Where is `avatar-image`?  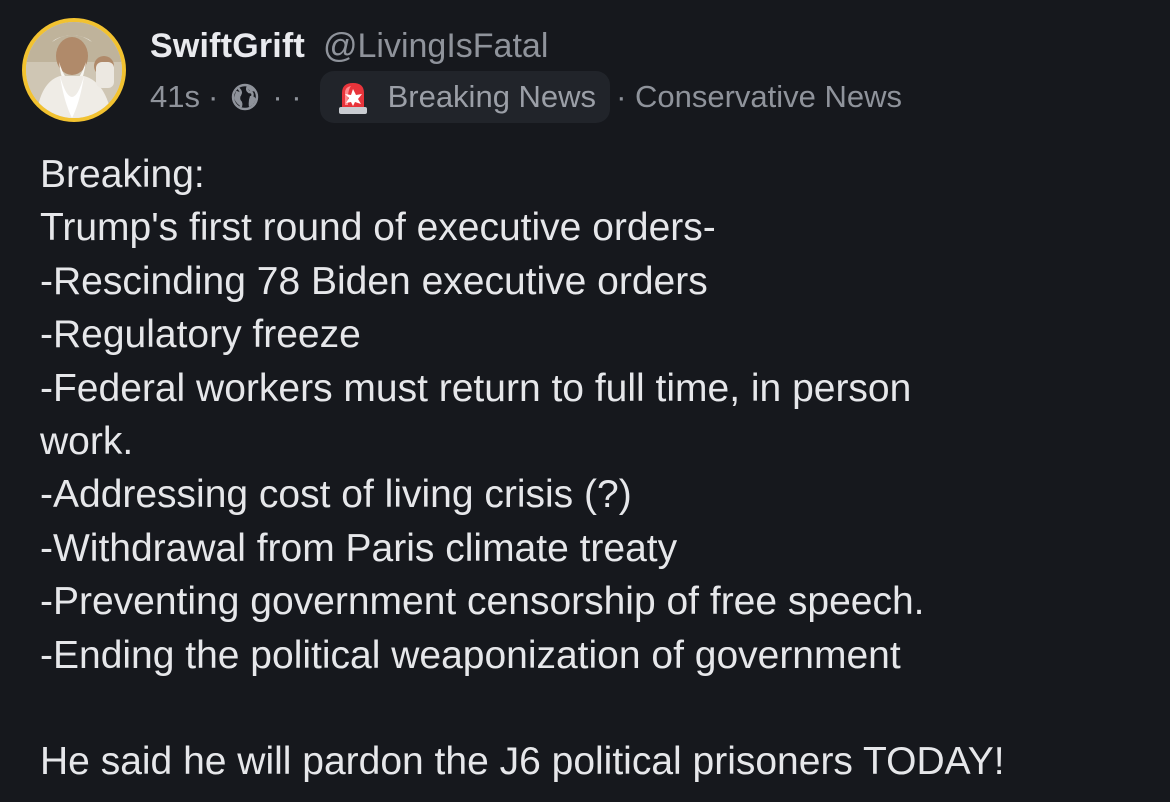 avatar-image is located at coordinates (74, 70).